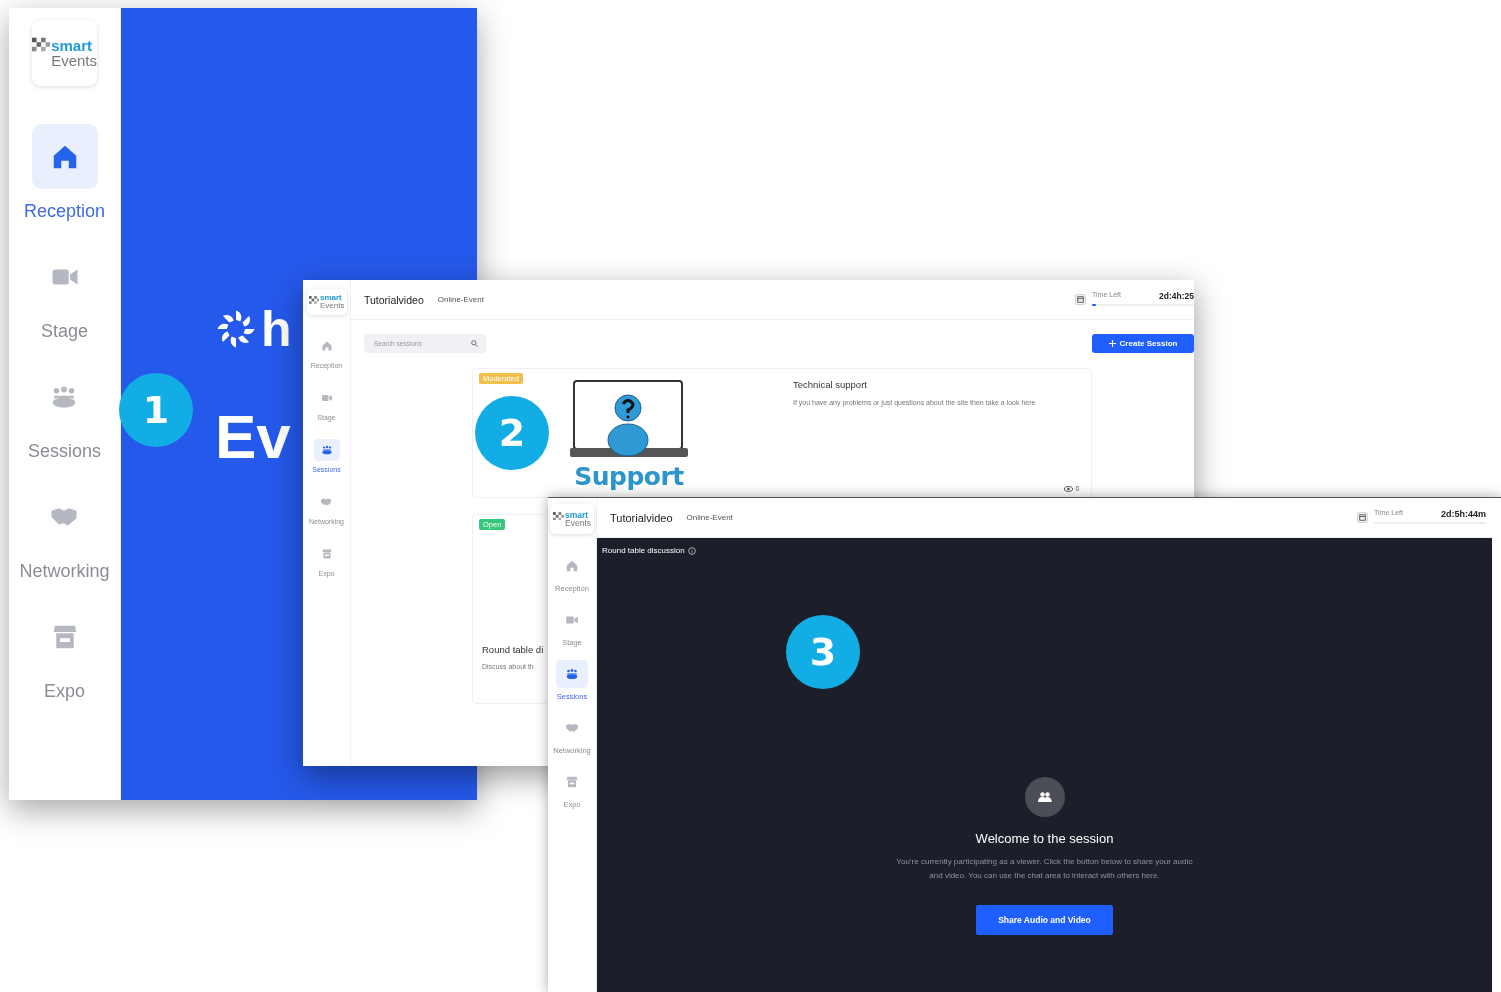 Image resolution: width=1501 pixels, height=992 pixels. What do you see at coordinates (1069, 488) in the screenshot?
I see `eye-icon` at bounding box center [1069, 488].